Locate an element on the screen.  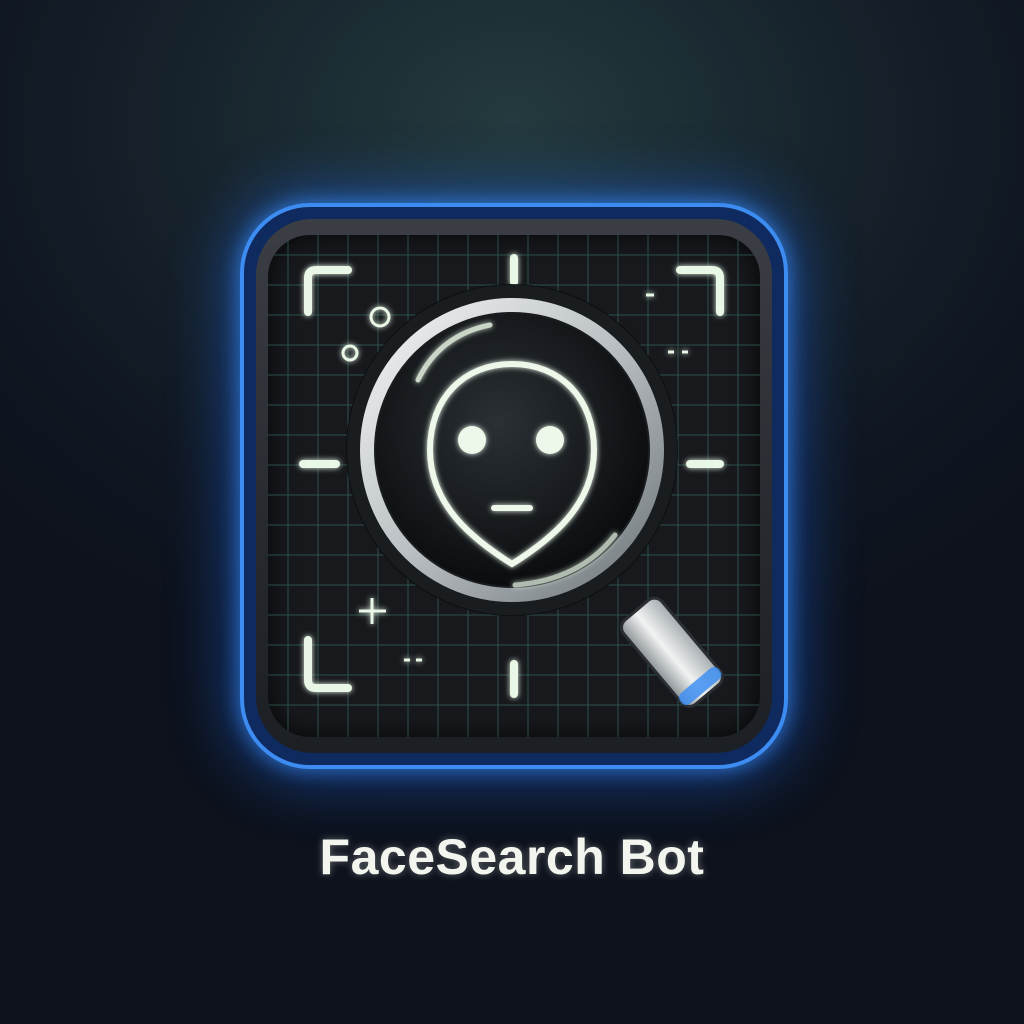
face-eye-left is located at coordinates (472, 440).